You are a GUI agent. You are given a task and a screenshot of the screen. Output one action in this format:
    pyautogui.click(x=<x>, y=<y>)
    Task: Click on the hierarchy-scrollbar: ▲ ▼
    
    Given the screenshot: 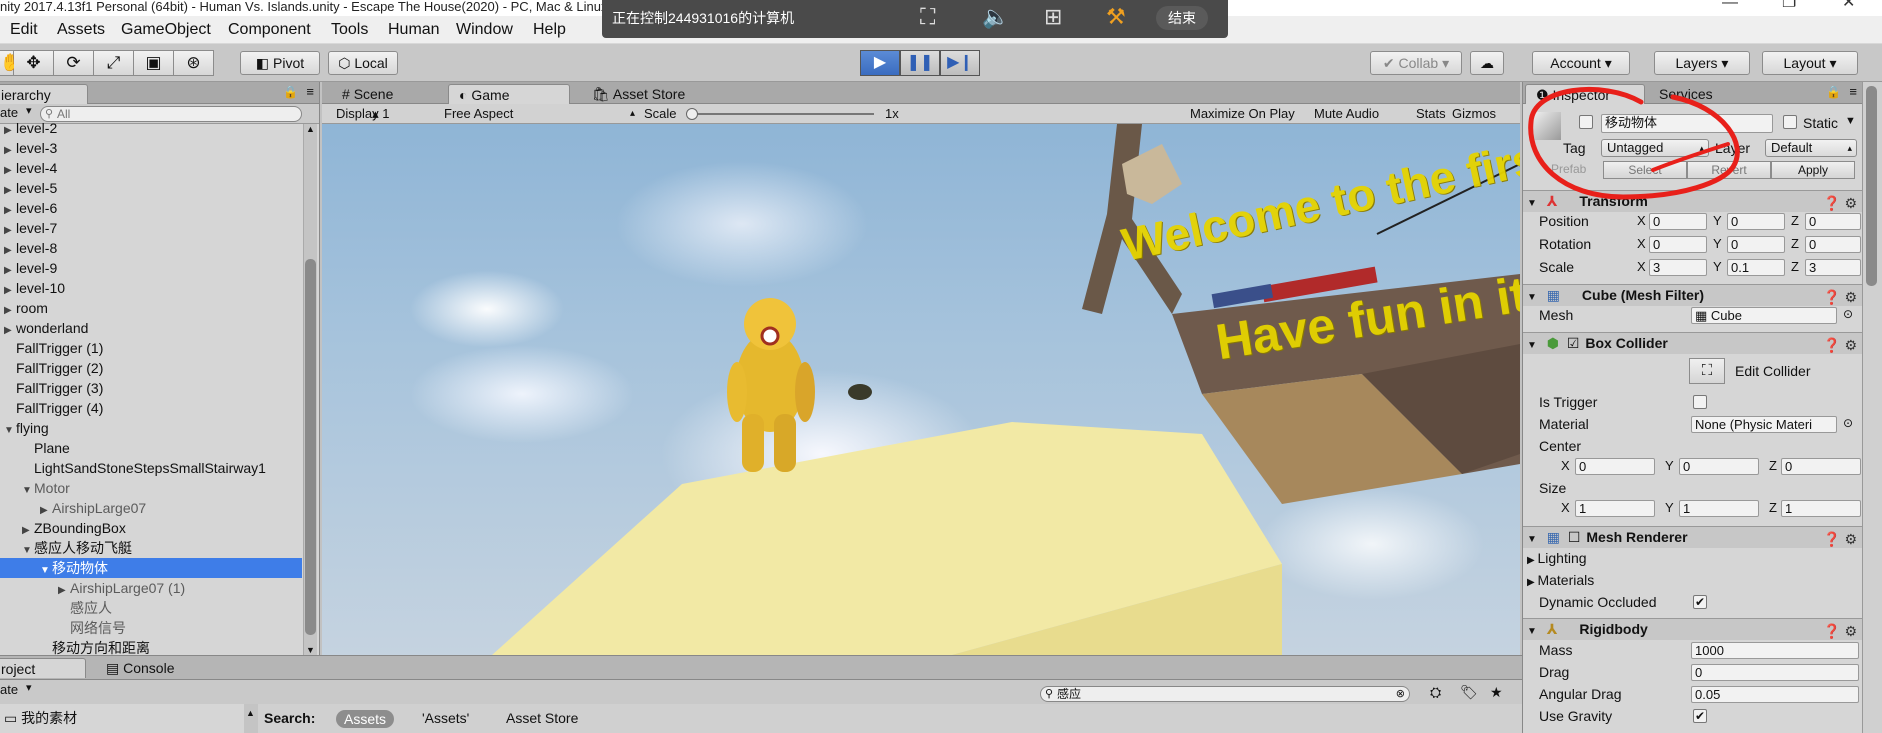 What is the action you would take?
    pyautogui.click(x=310, y=389)
    